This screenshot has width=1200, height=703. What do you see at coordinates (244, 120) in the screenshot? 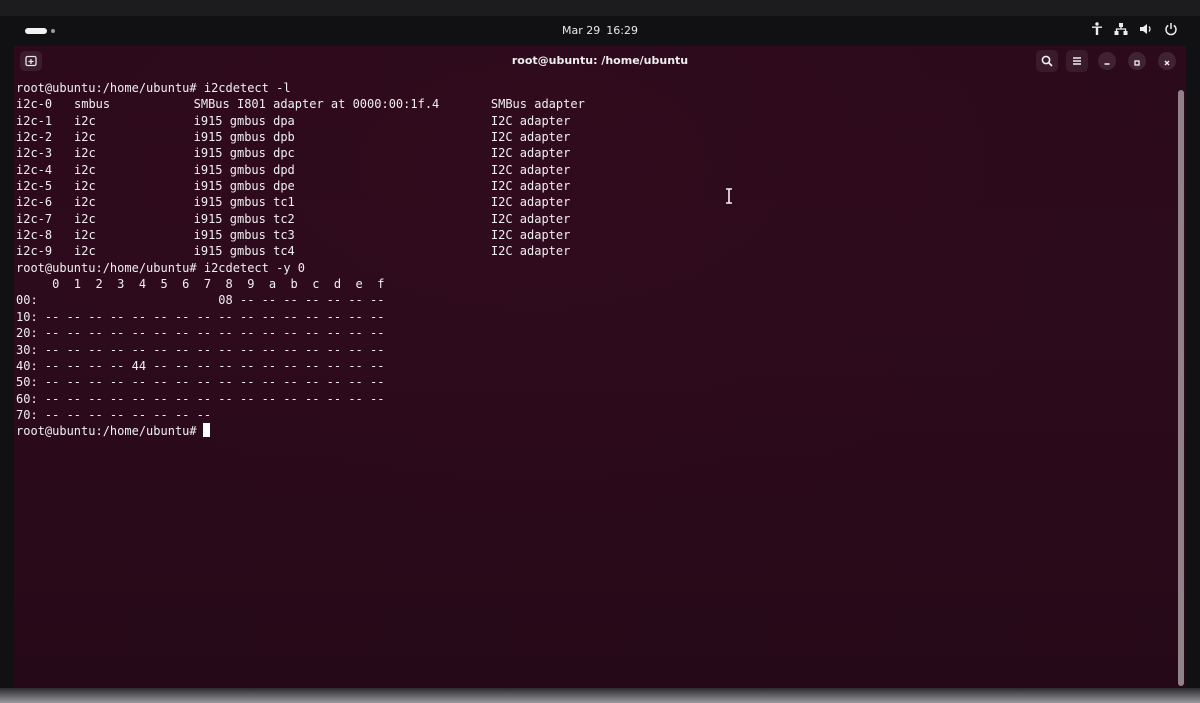
I see `adapter-name: i915 gmbus dpa` at bounding box center [244, 120].